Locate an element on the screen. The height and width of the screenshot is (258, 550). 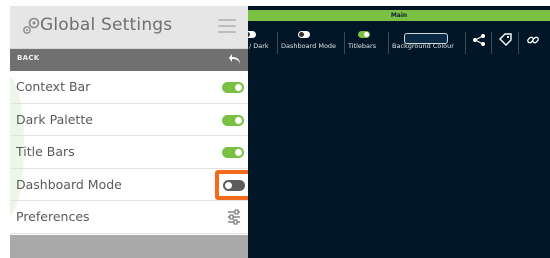
dashboard-mode-toolbar-toggle is located at coordinates (304, 34).